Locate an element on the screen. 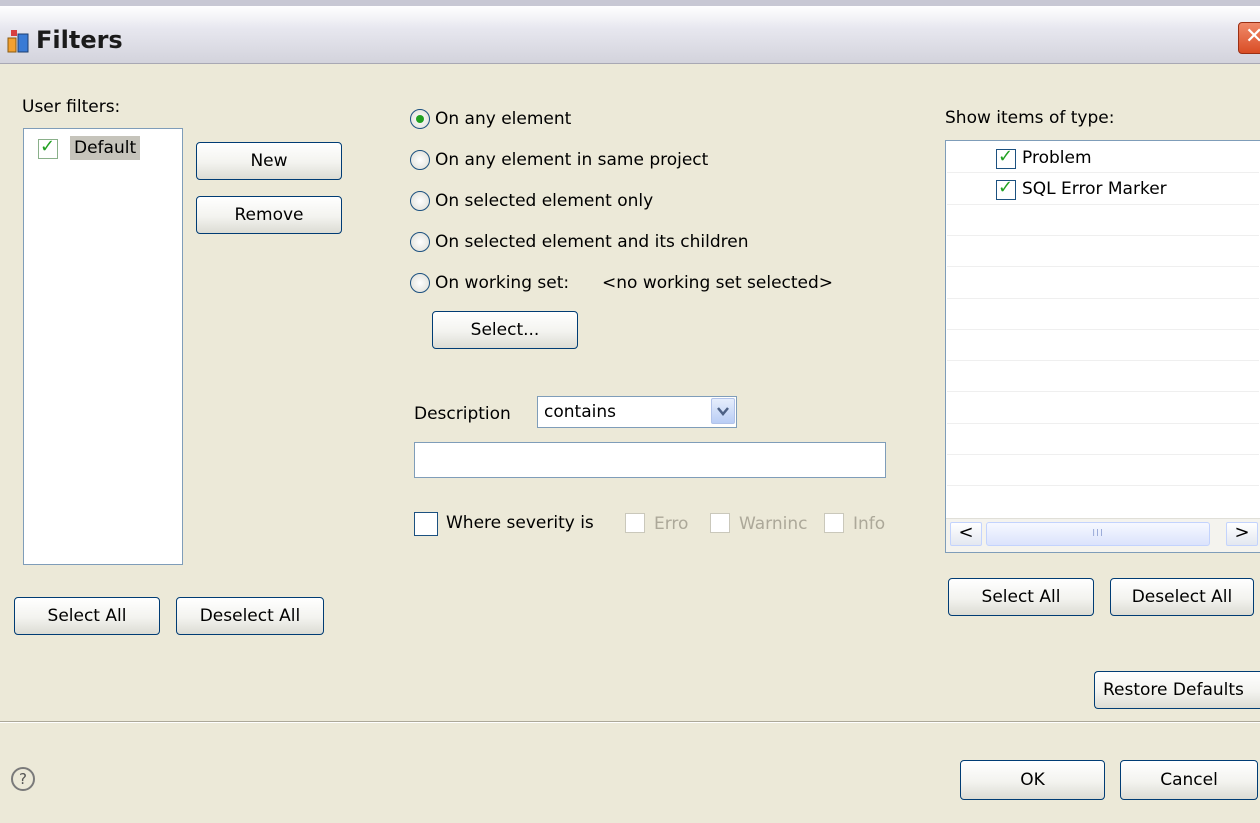 The image size is (1260, 823). severity-error-label: Erro is located at coordinates (671, 524).